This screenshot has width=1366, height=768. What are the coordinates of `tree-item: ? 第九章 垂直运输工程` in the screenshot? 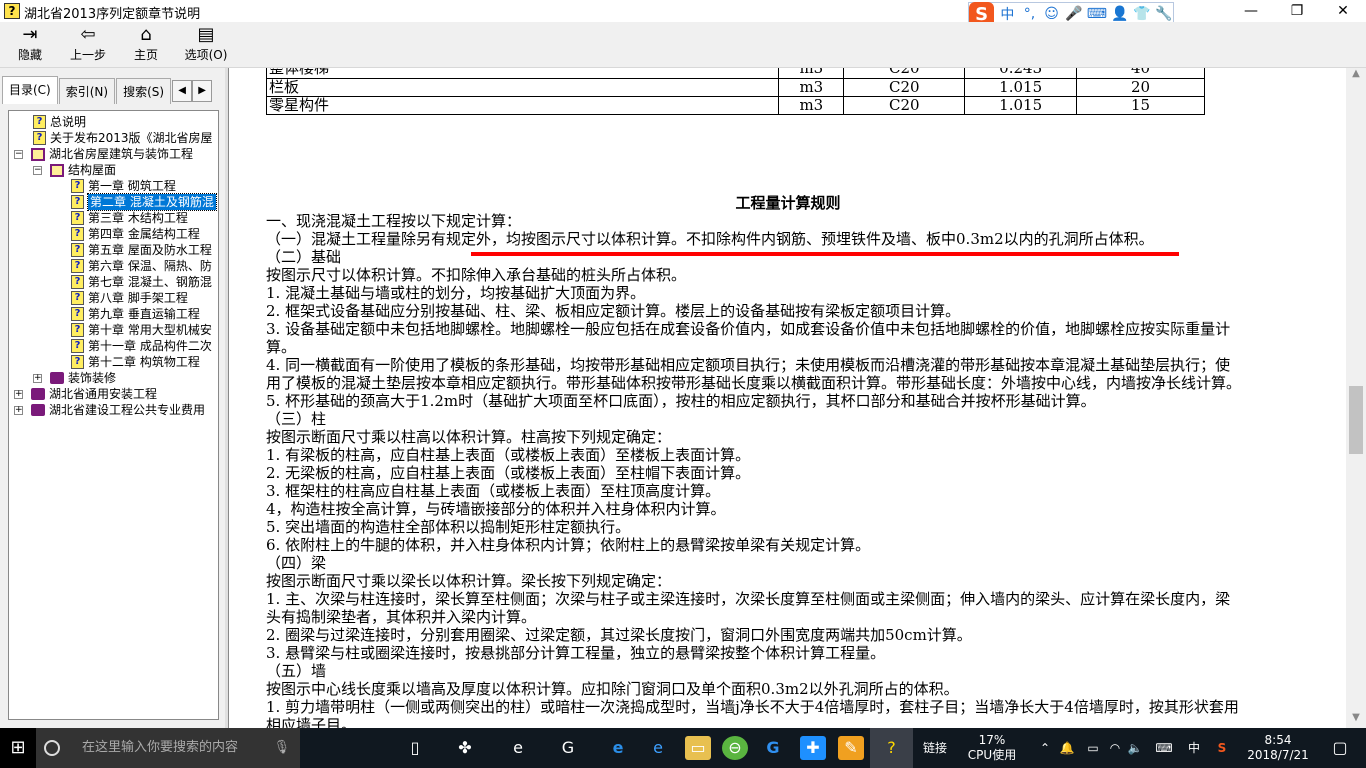 It's located at (113, 314).